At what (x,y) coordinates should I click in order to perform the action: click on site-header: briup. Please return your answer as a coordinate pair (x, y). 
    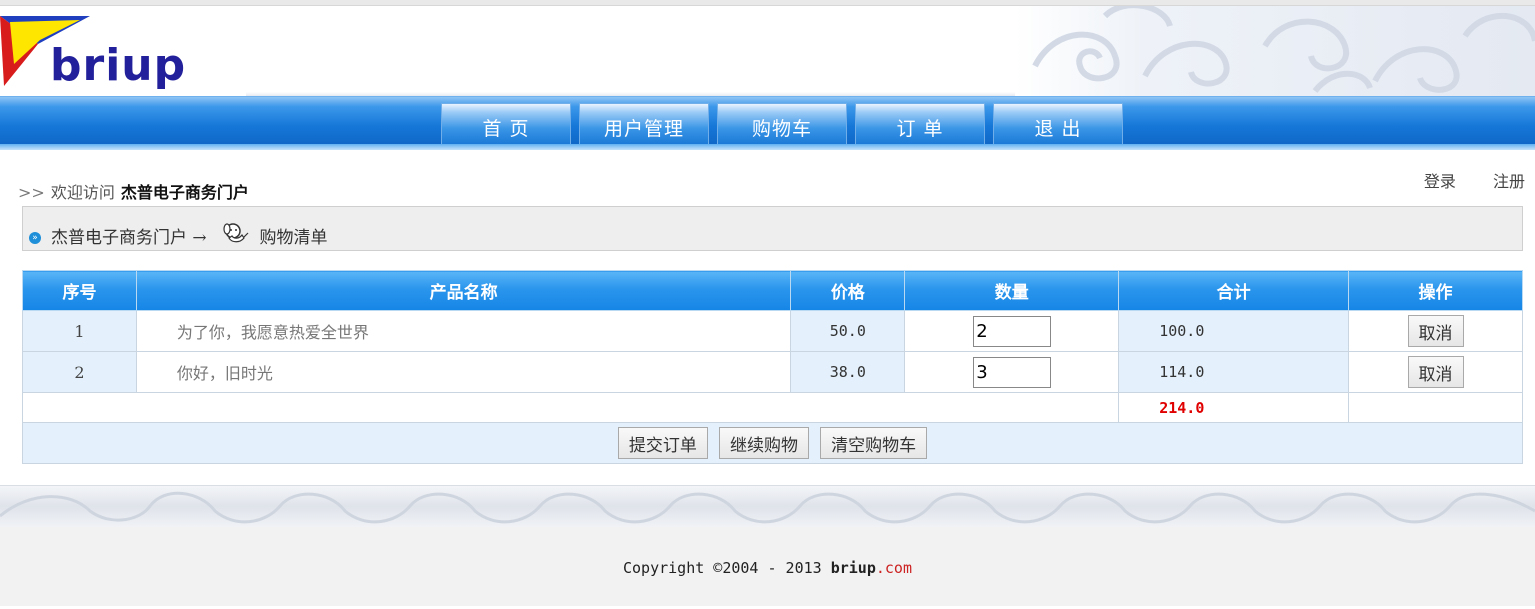
    Looking at the image, I should click on (767, 51).